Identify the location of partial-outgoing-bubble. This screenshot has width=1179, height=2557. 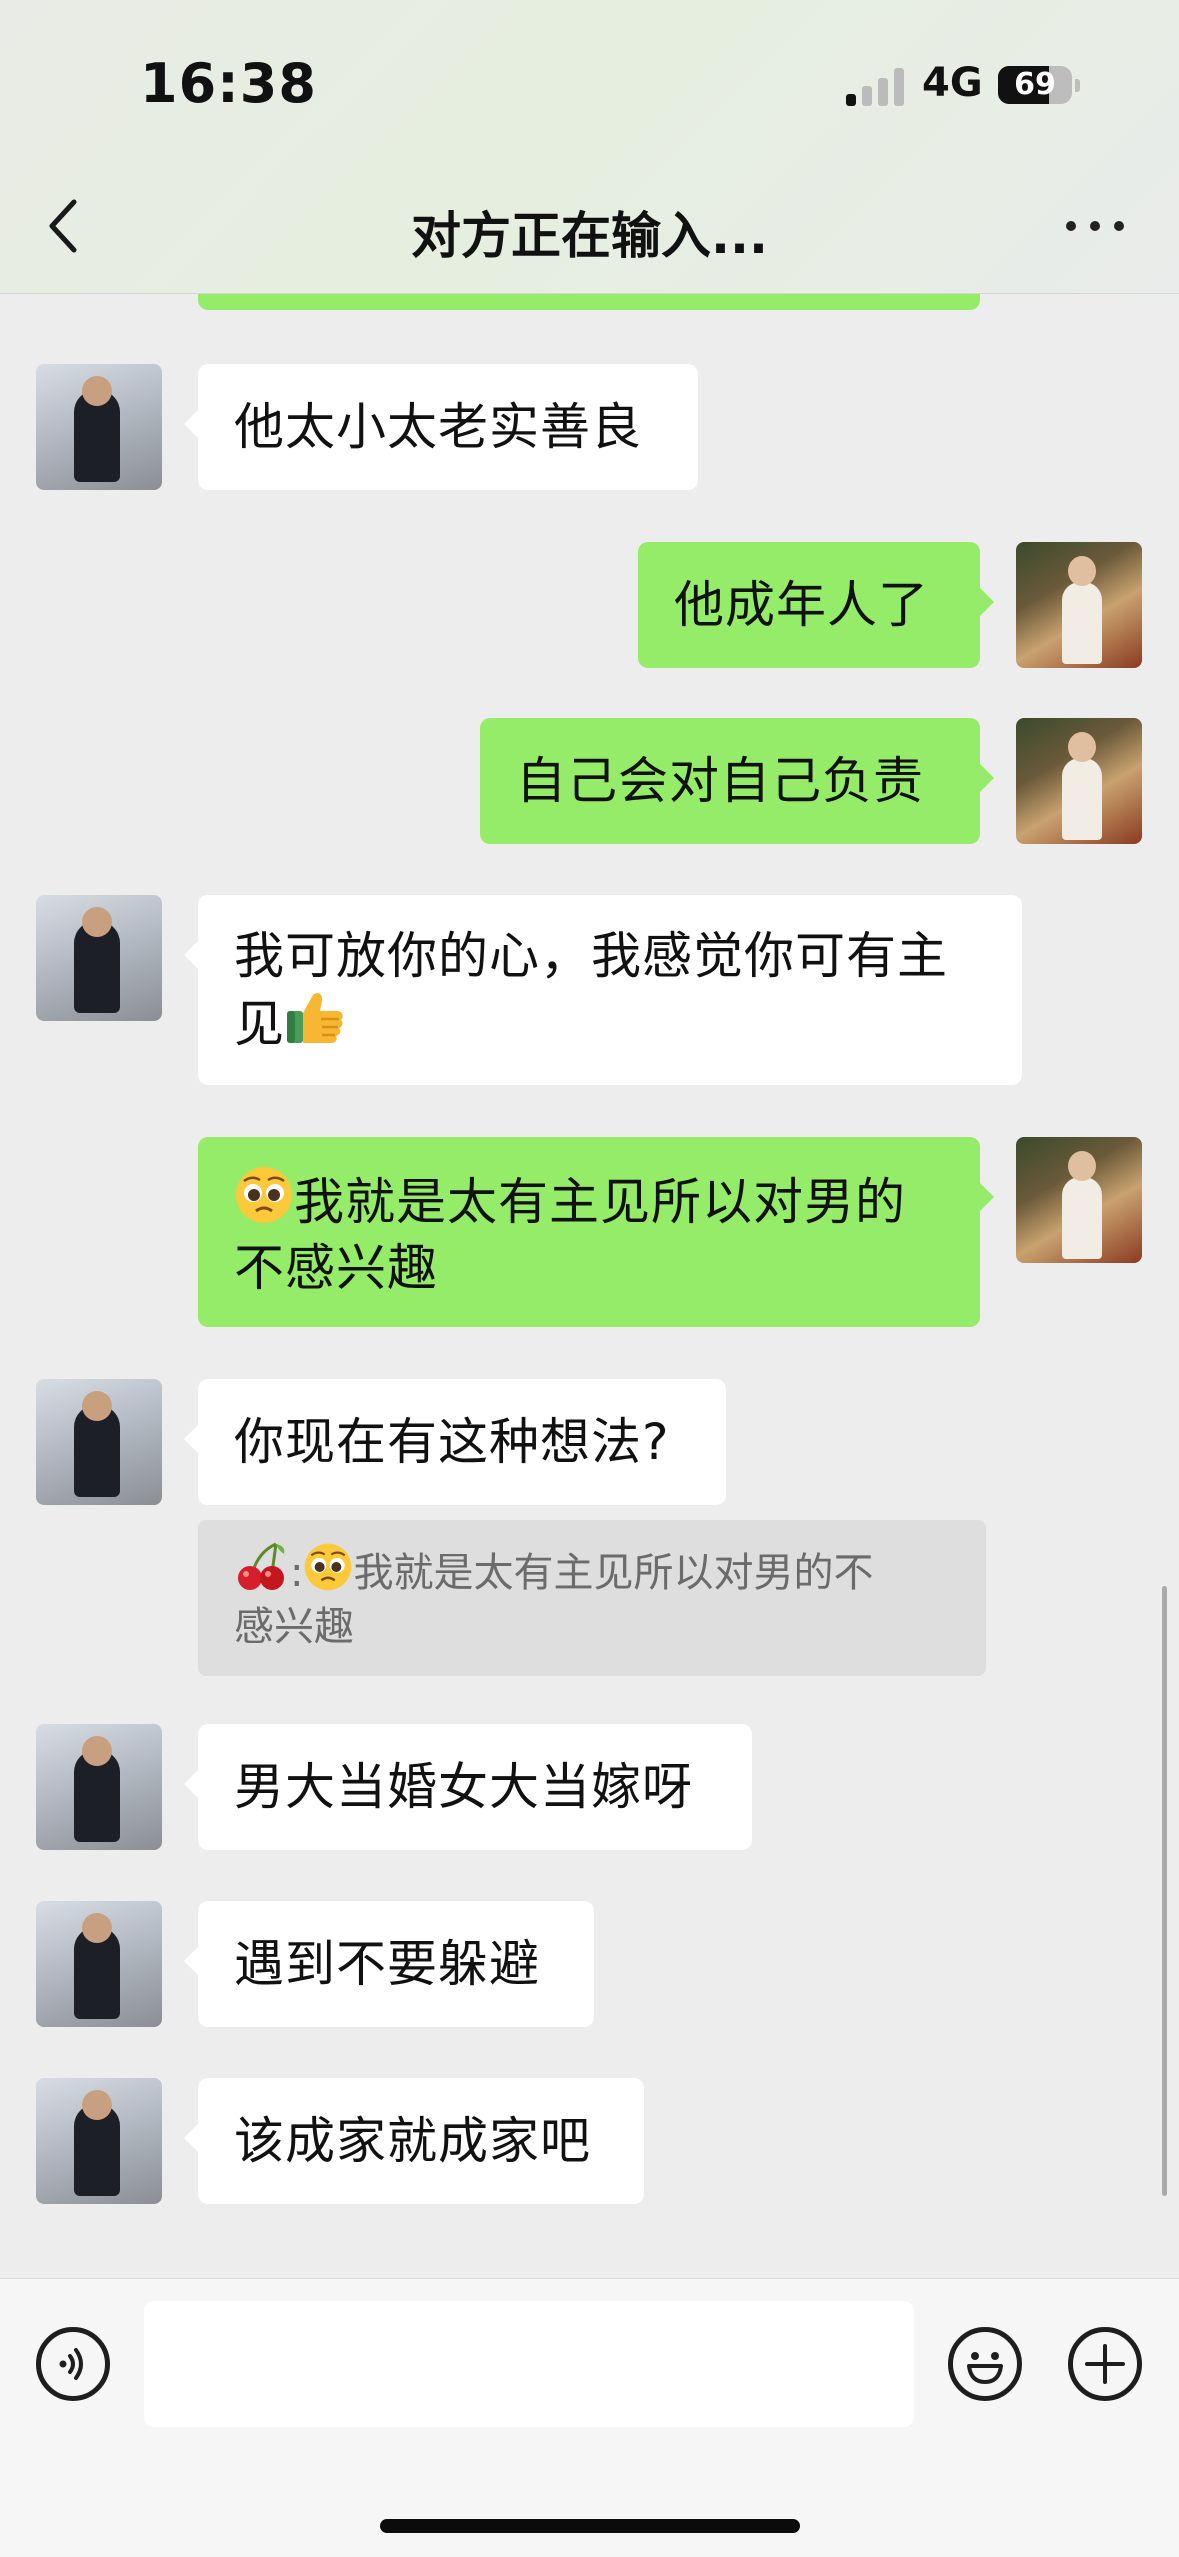
(589, 302).